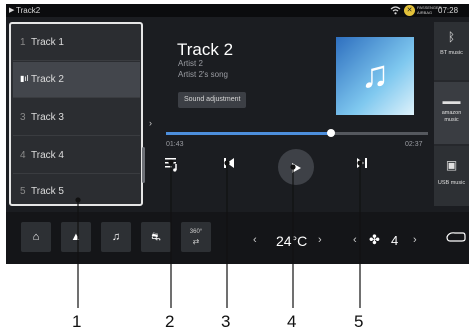 The image size is (475, 335). I want to click on track-list-item: 5 Track 5, so click(76, 192).